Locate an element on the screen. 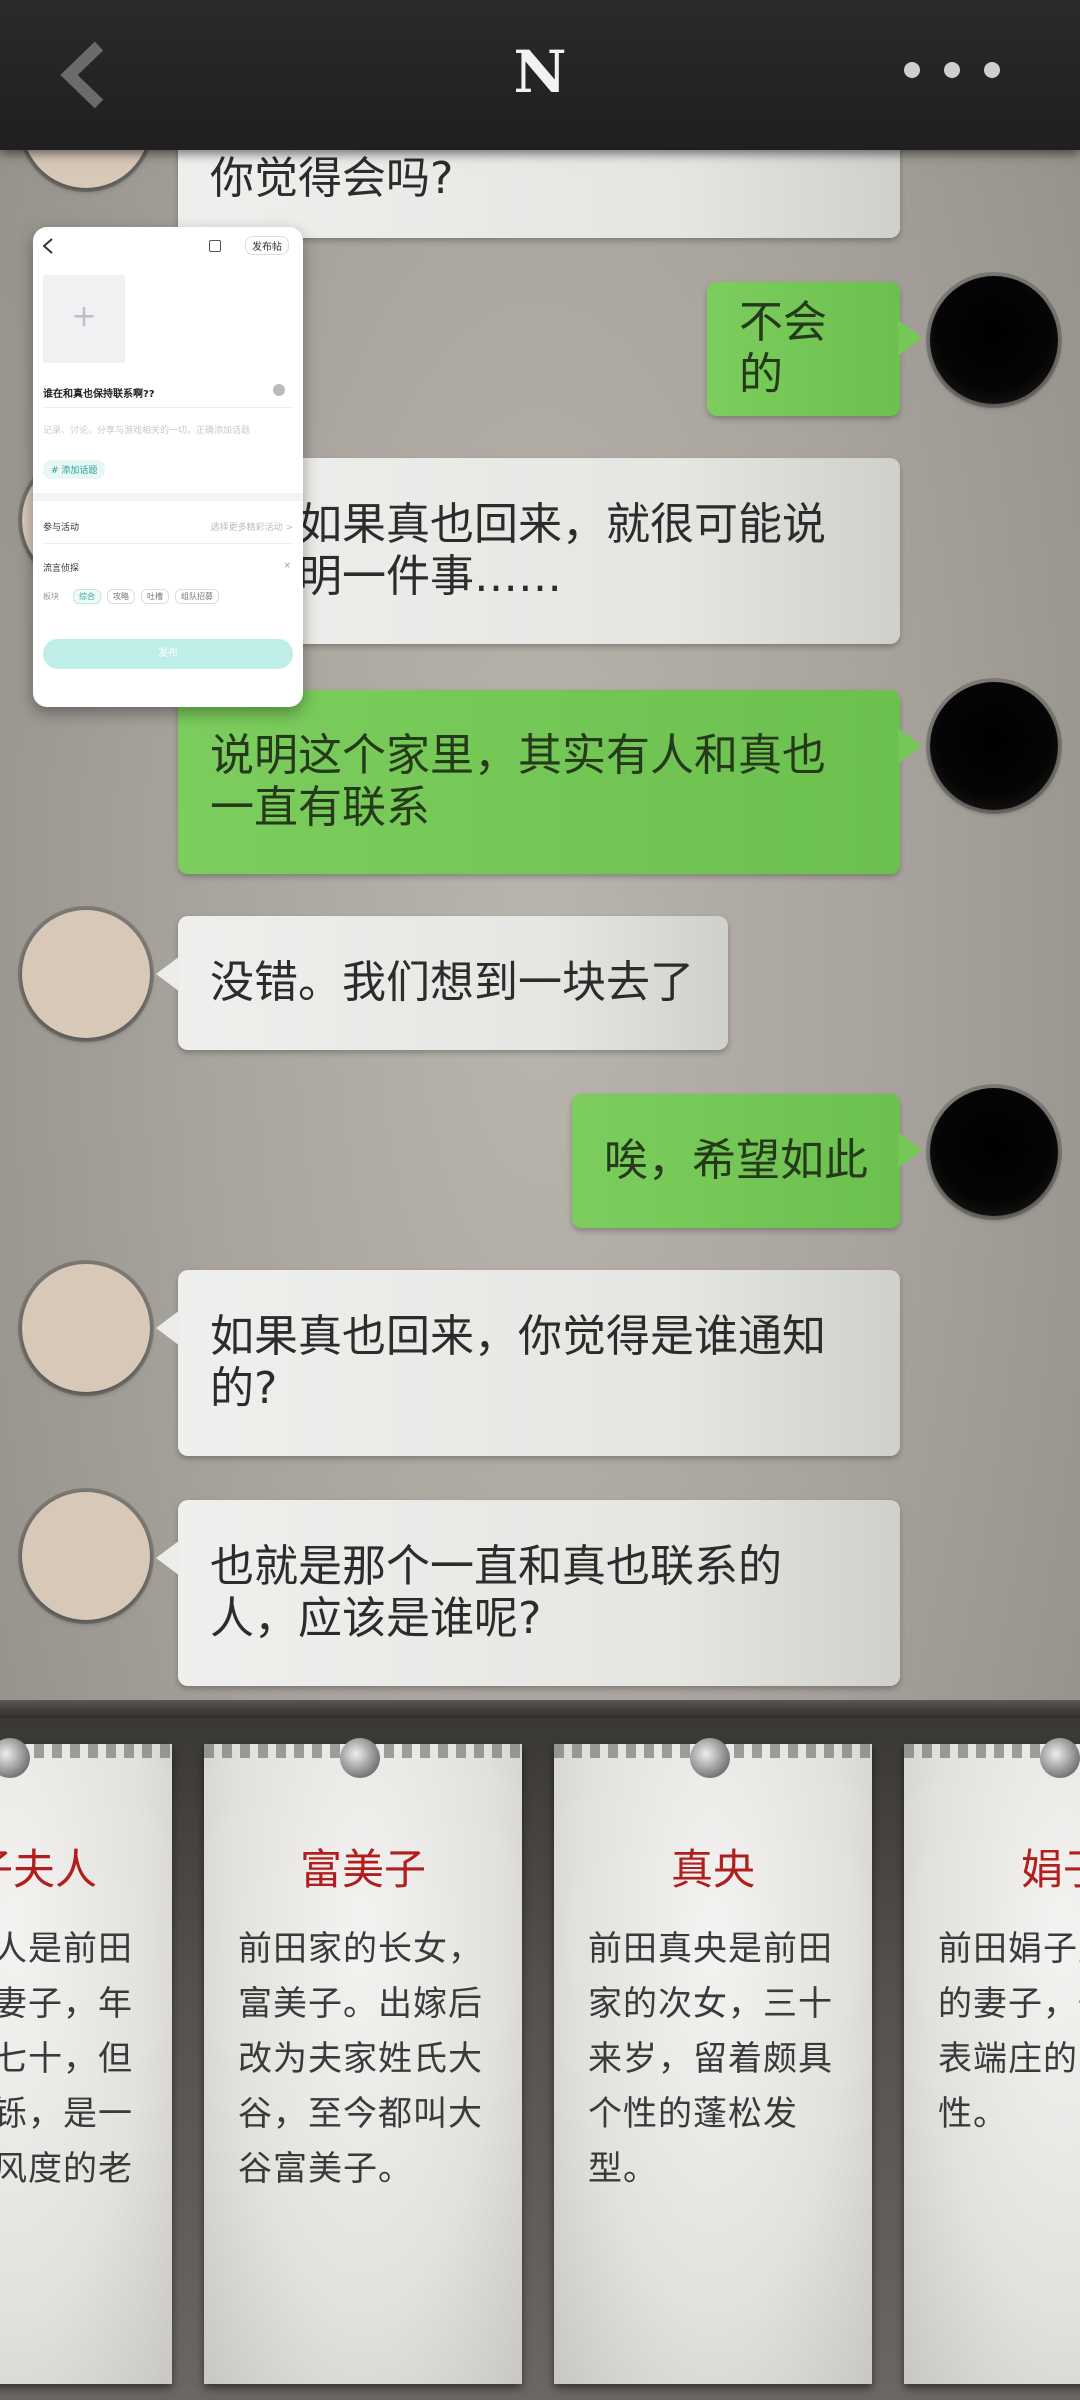 Image resolution: width=1080 pixels, height=2400 pixels. publish-button: 发布 is located at coordinates (168, 654).